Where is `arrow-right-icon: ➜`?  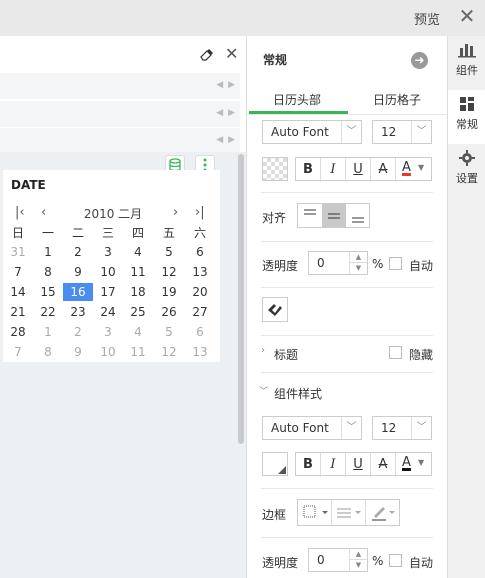 arrow-right-icon: ➜ is located at coordinates (419, 60).